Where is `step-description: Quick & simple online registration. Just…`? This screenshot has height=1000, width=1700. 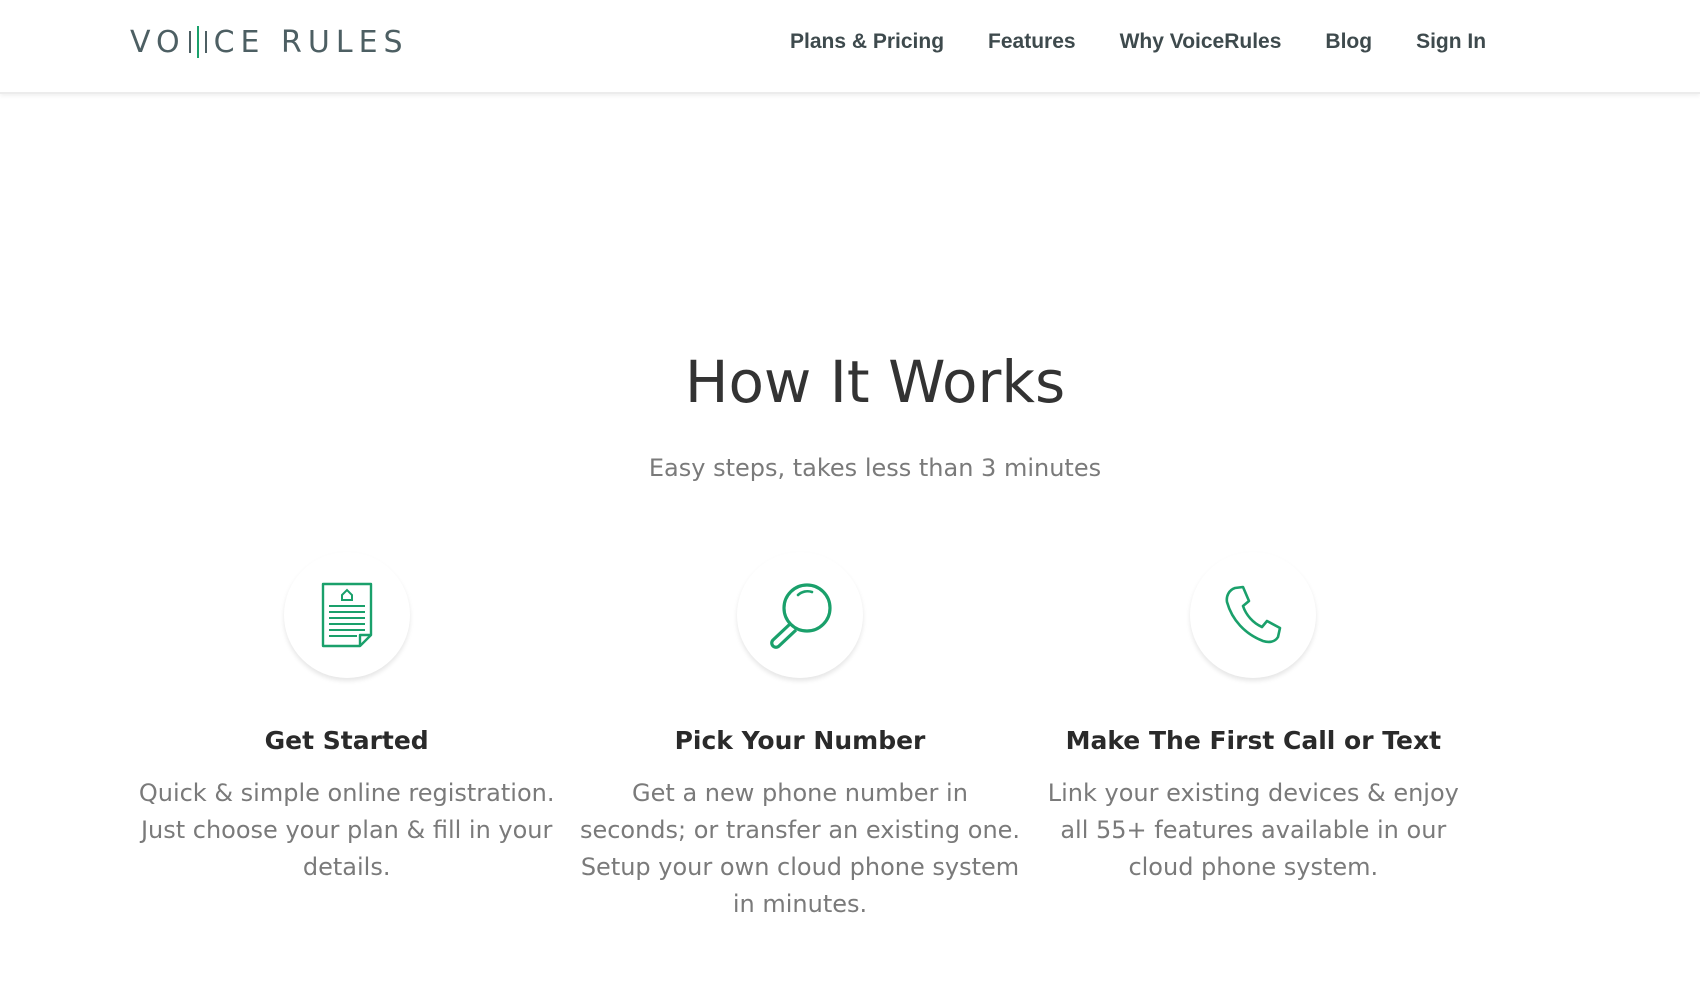
step-description: Quick & simple online registration. Just… is located at coordinates (346, 830).